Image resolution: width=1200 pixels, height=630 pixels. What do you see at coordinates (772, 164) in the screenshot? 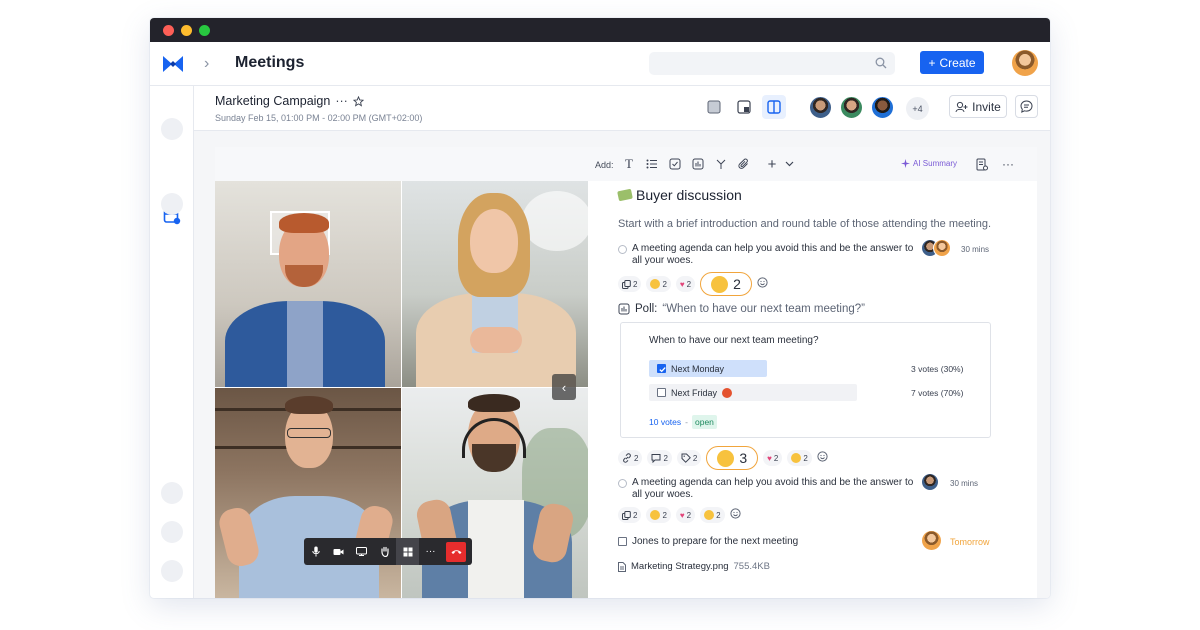
I see `add-block-icon: +` at bounding box center [772, 164].